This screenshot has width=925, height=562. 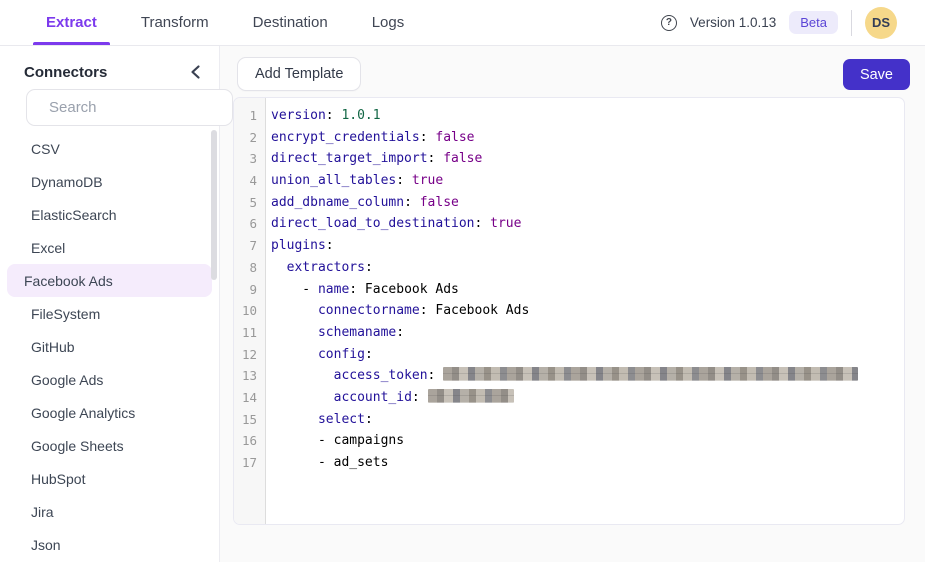 I want to click on collapse-sidebar-button, so click(x=195, y=72).